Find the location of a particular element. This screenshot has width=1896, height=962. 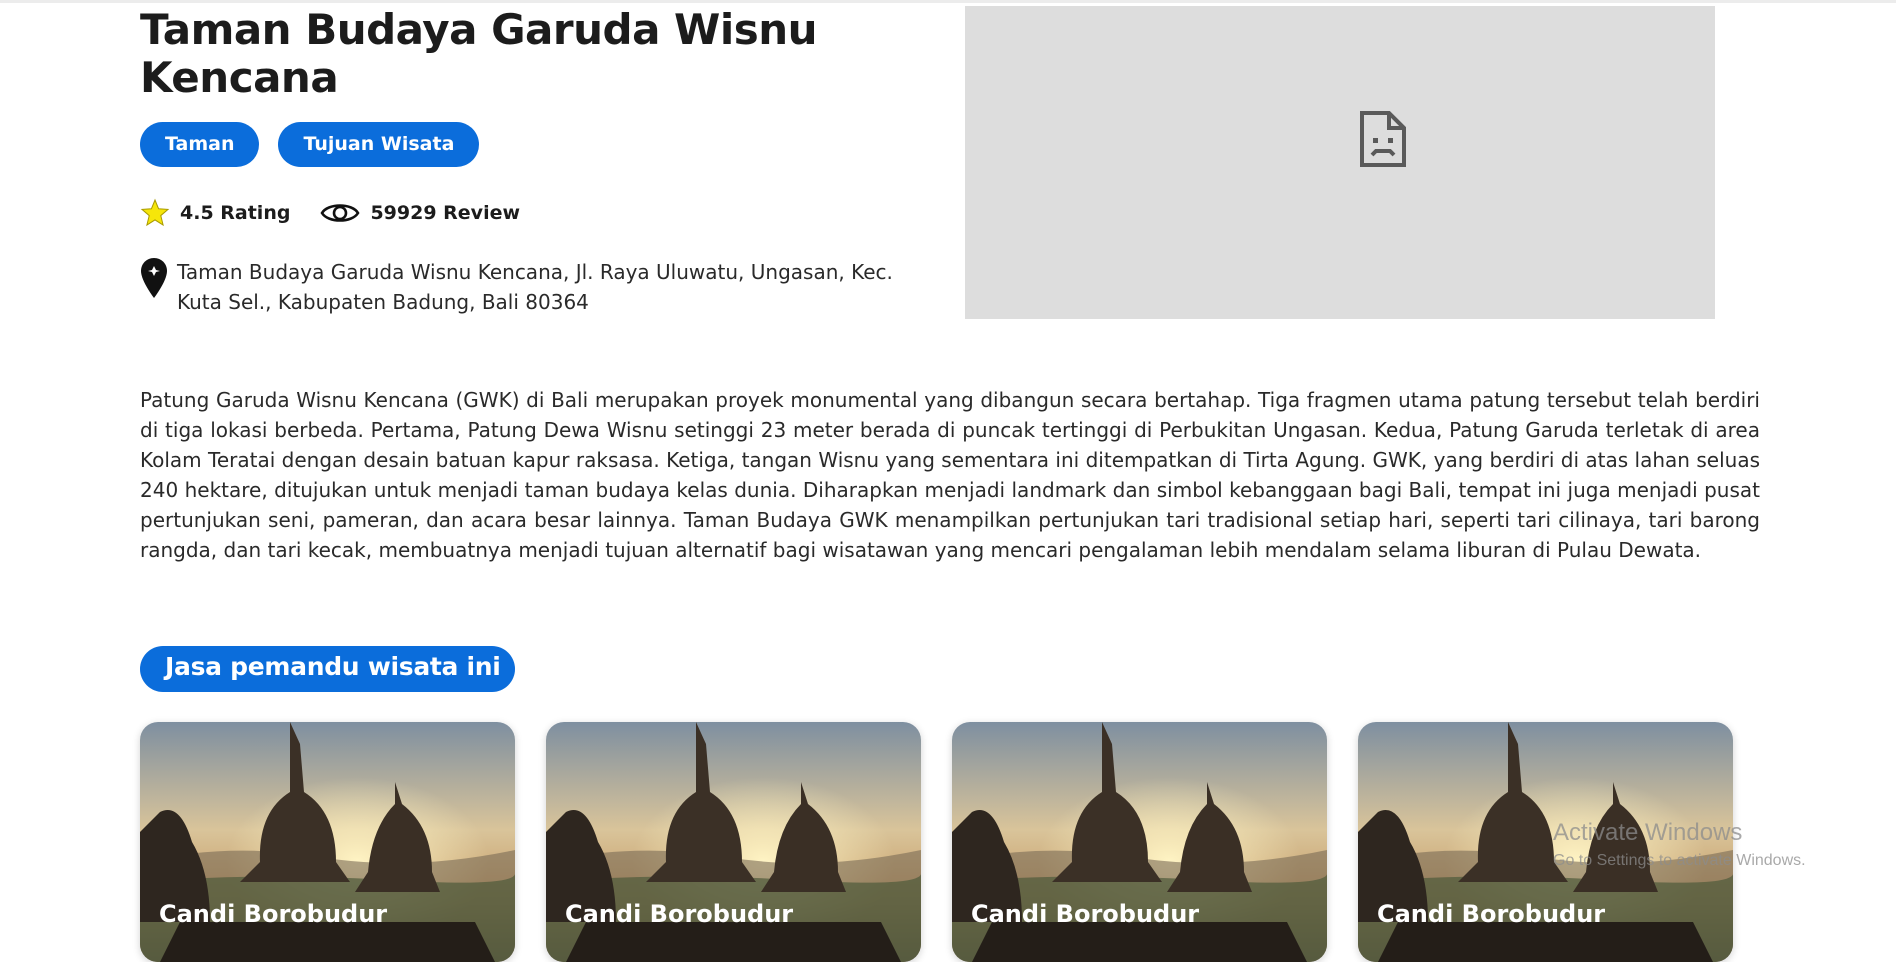

broken-image-icon is located at coordinates (1383, 139).